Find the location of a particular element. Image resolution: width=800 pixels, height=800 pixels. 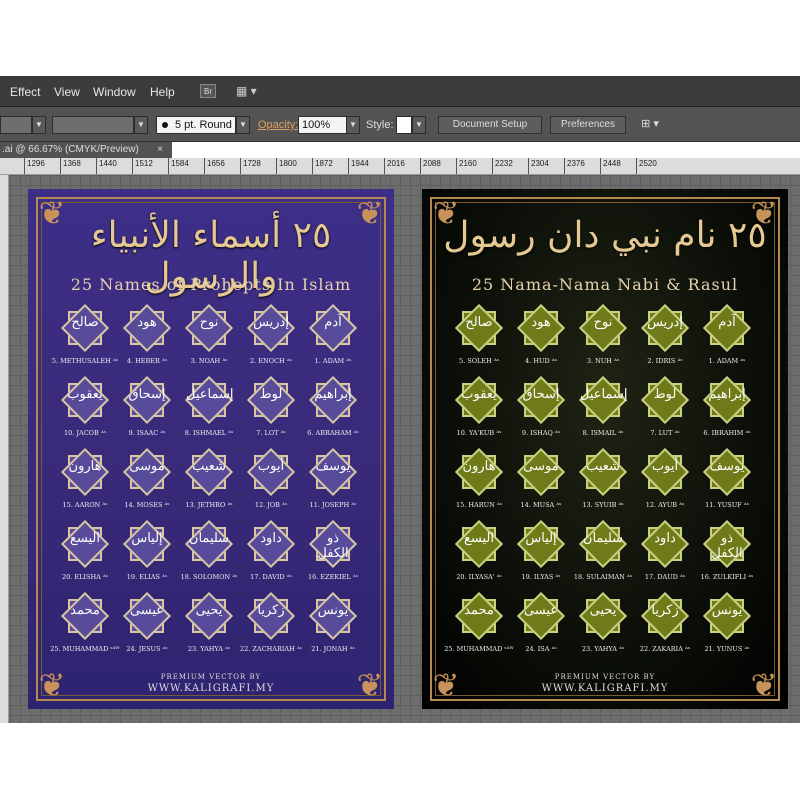

prophet-card: إسحاق 9. ISHAQ ᴬˢ is located at coordinates (541, 411).